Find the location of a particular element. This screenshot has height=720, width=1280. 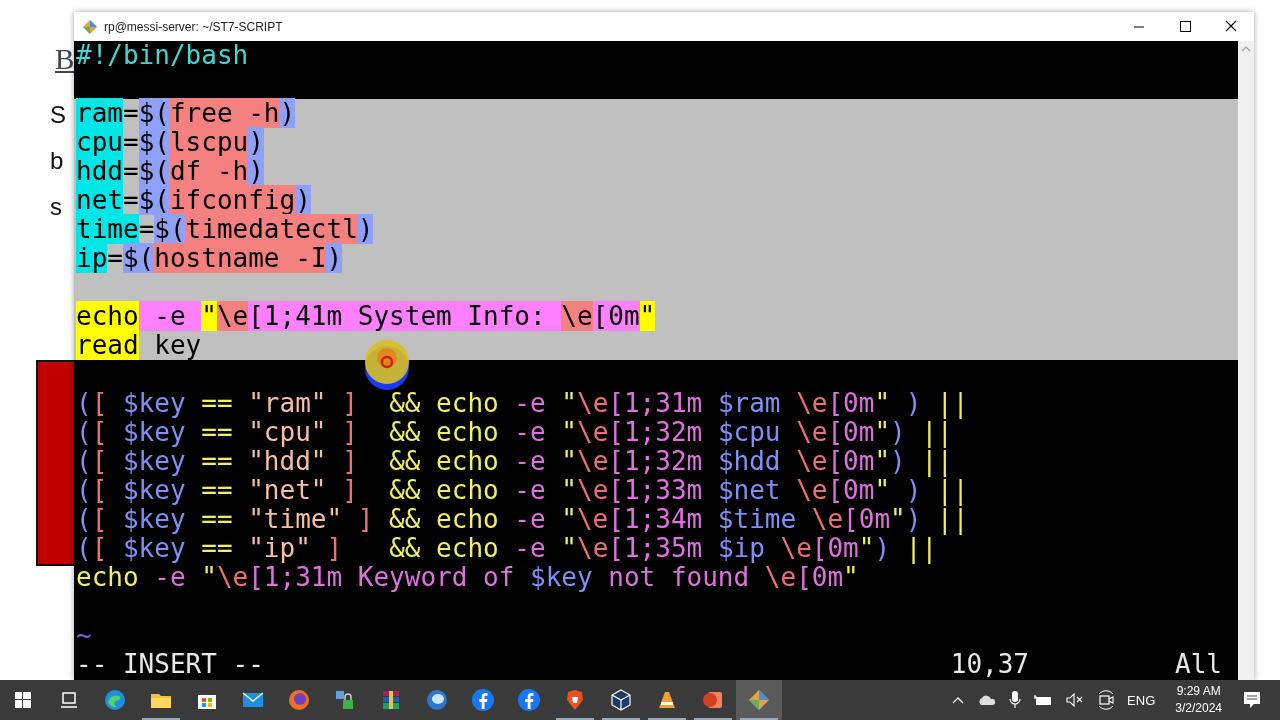

camera-icon is located at coordinates (1106, 700).